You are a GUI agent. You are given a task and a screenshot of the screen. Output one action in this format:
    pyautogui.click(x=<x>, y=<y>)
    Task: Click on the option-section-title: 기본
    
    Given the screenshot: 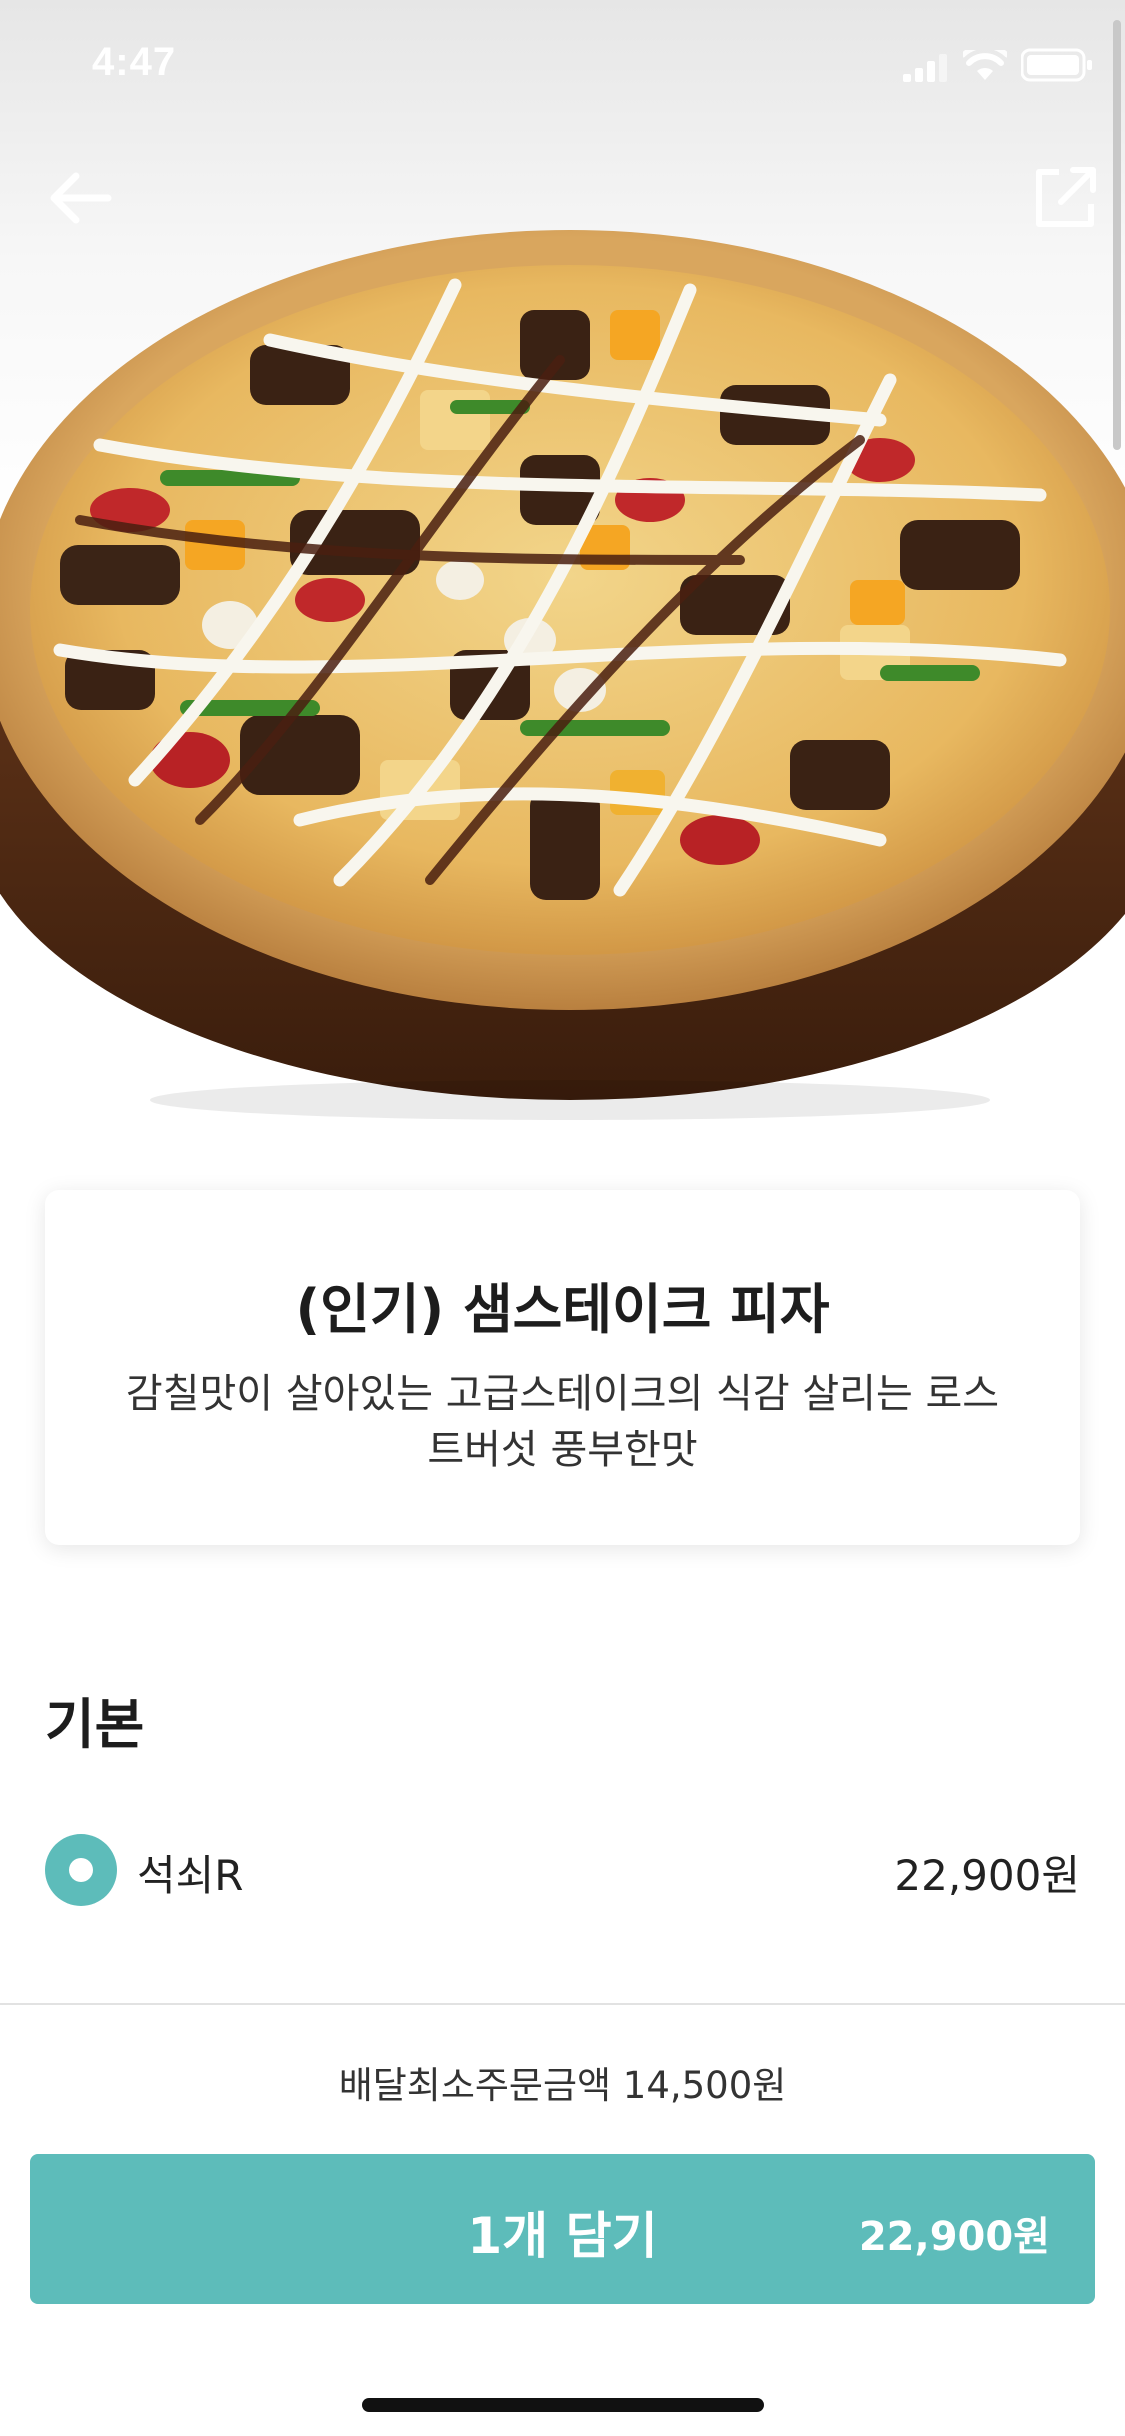 What is the action you would take?
    pyautogui.click(x=95, y=1724)
    